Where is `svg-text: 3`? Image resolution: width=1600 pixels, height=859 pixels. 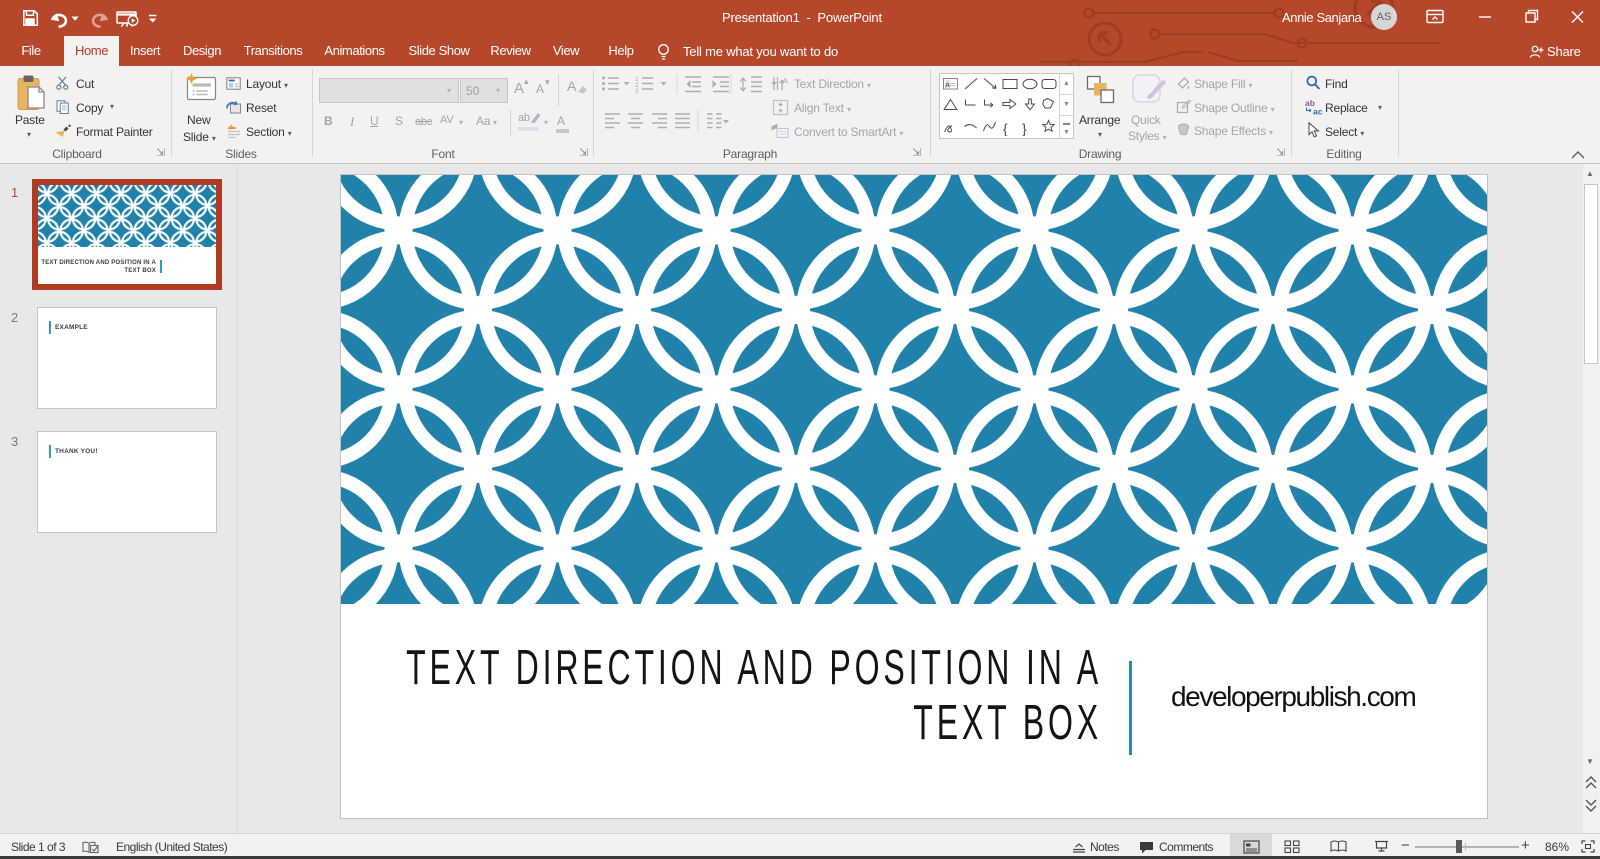
svg-text: 3 is located at coordinates (637, 91).